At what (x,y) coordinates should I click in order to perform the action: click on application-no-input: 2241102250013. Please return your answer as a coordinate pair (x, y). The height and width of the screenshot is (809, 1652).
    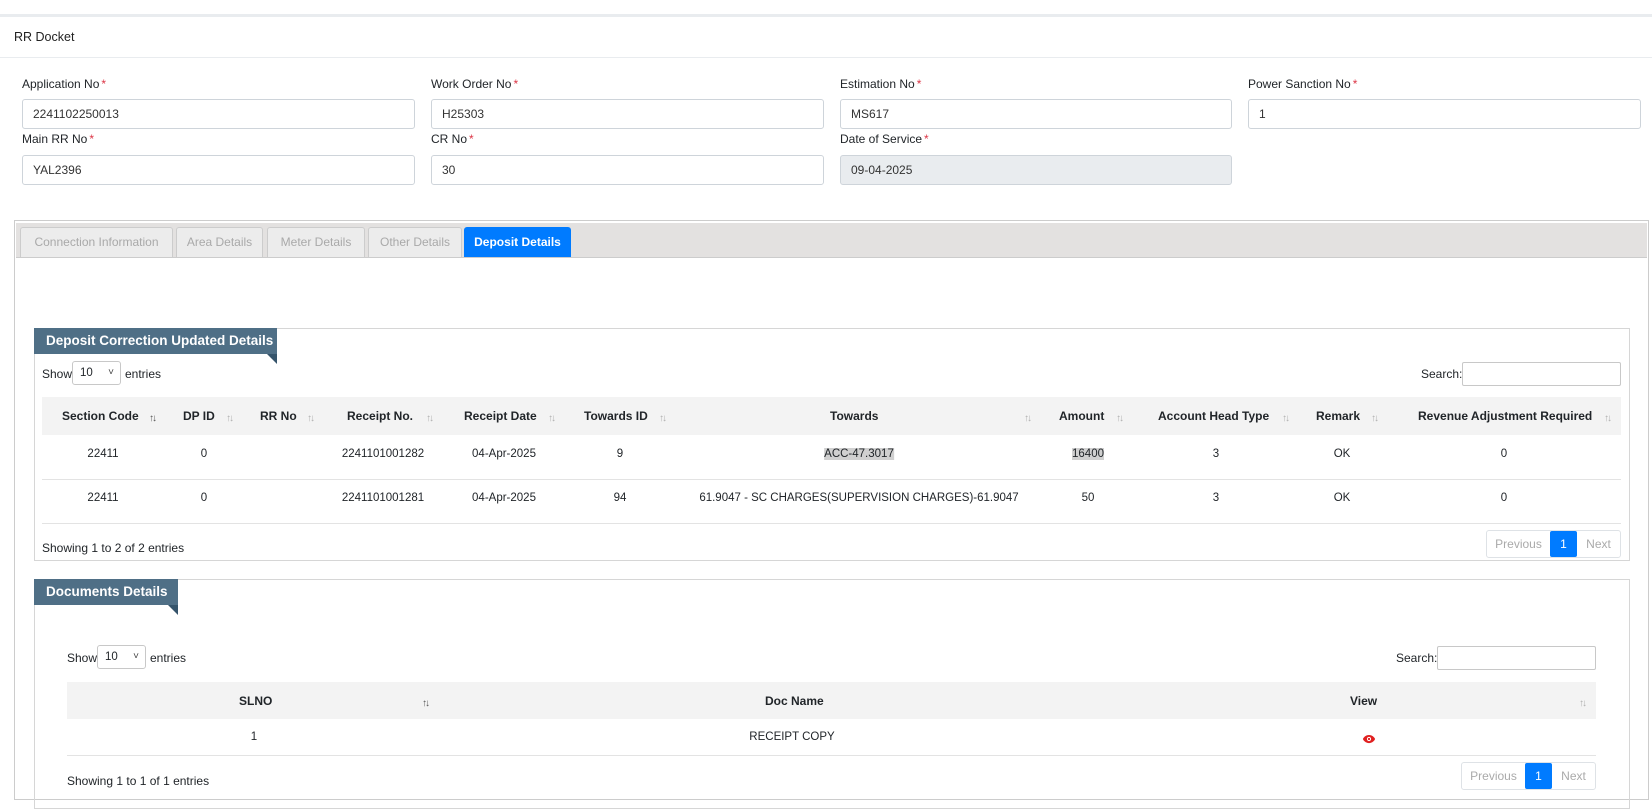
    Looking at the image, I should click on (218, 114).